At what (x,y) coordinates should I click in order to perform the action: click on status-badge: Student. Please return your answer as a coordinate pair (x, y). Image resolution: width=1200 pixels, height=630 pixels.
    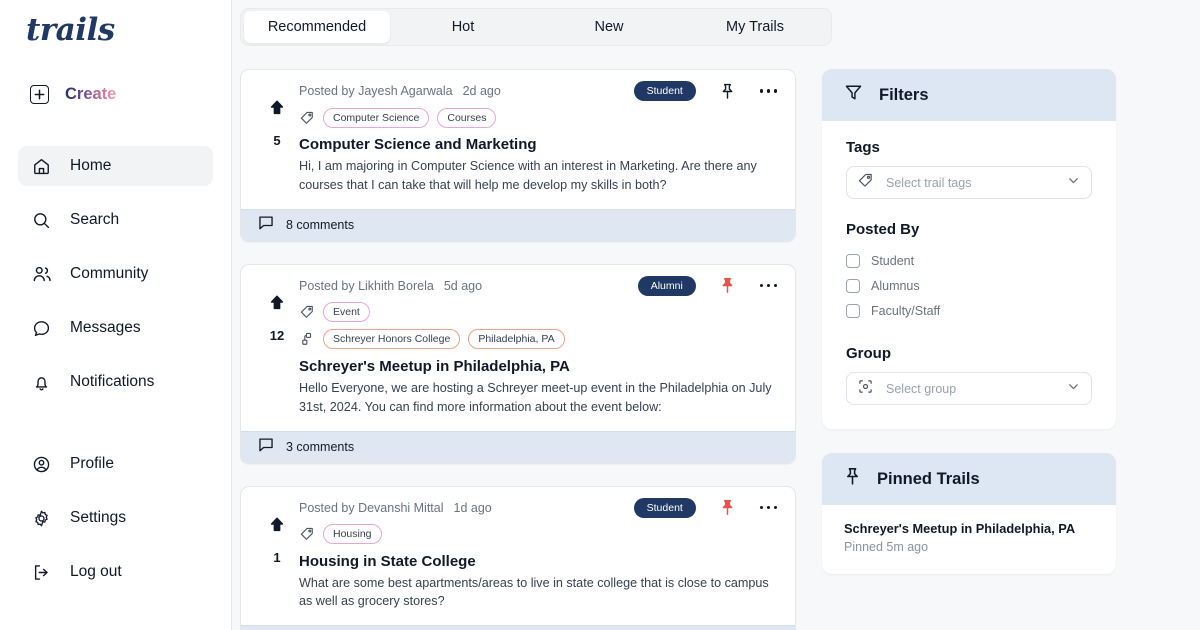
    Looking at the image, I should click on (664, 507).